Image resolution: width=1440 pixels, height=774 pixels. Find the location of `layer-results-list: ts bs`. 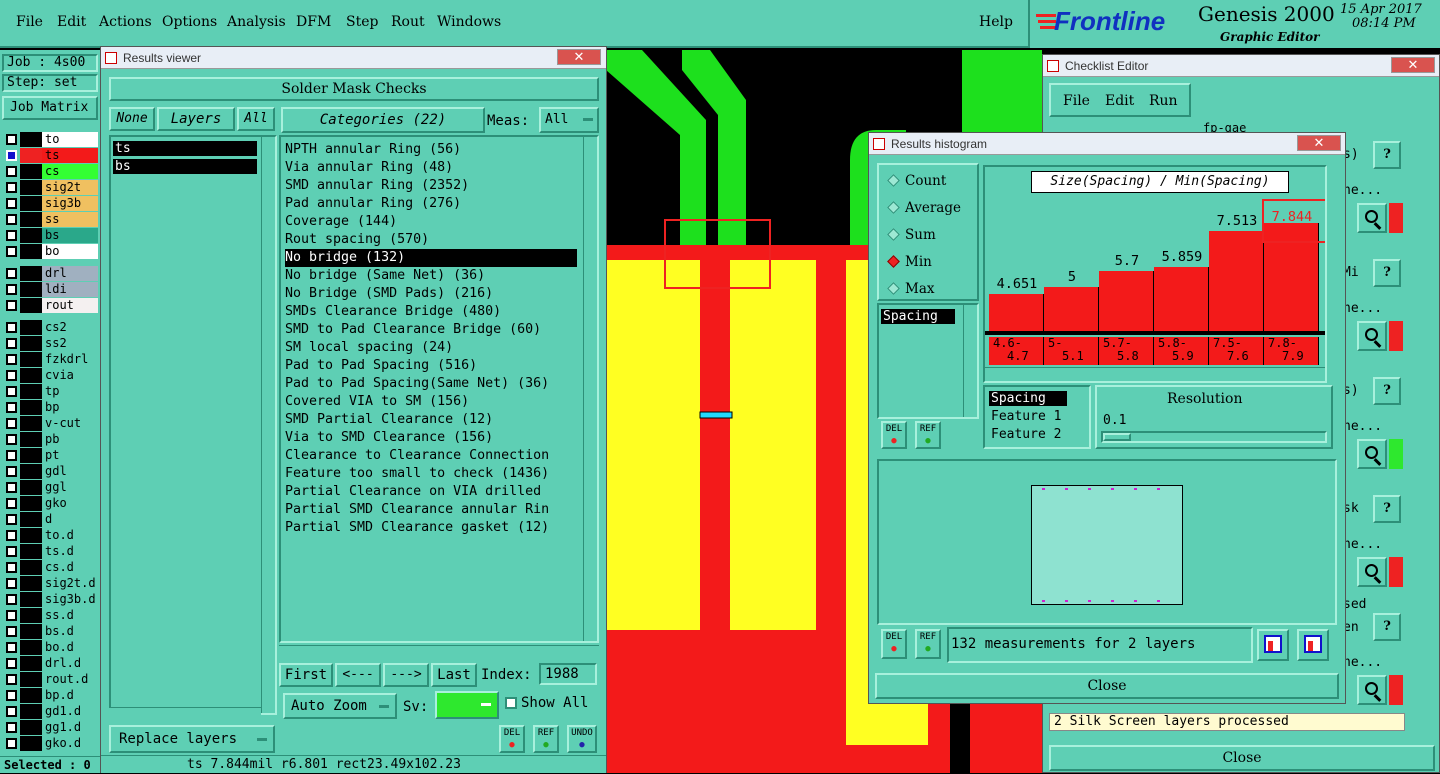

layer-results-list: ts bs is located at coordinates (193, 425).